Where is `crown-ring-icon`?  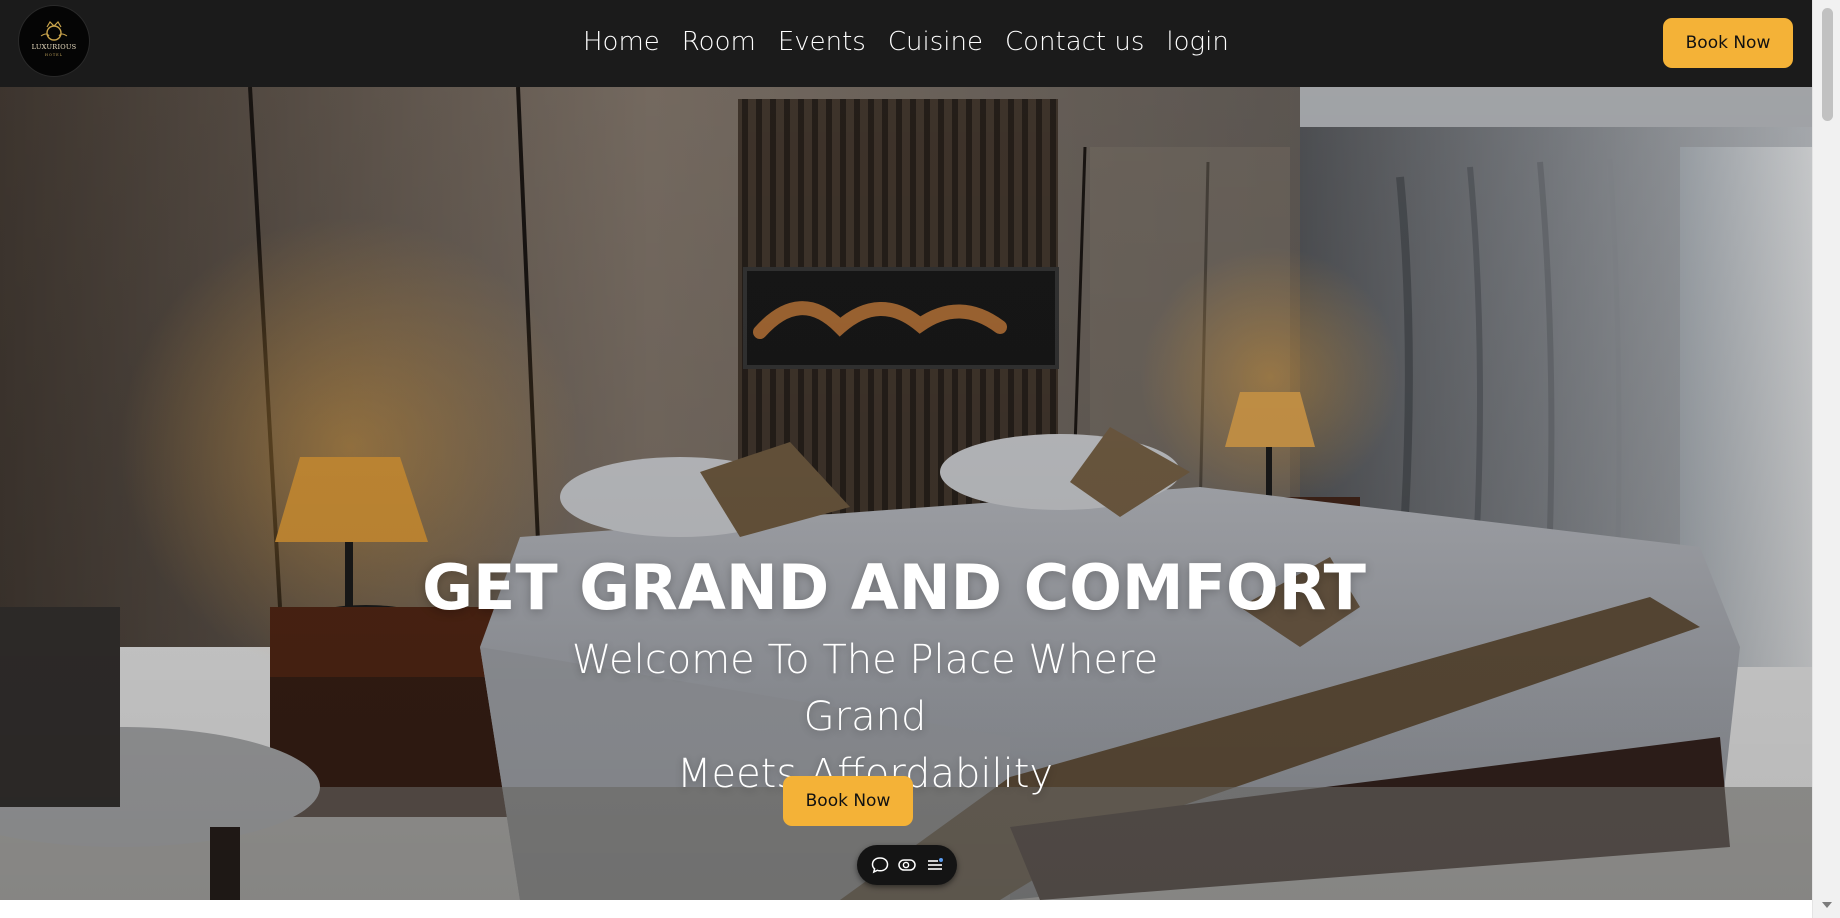
crown-ring-icon is located at coordinates (54, 31).